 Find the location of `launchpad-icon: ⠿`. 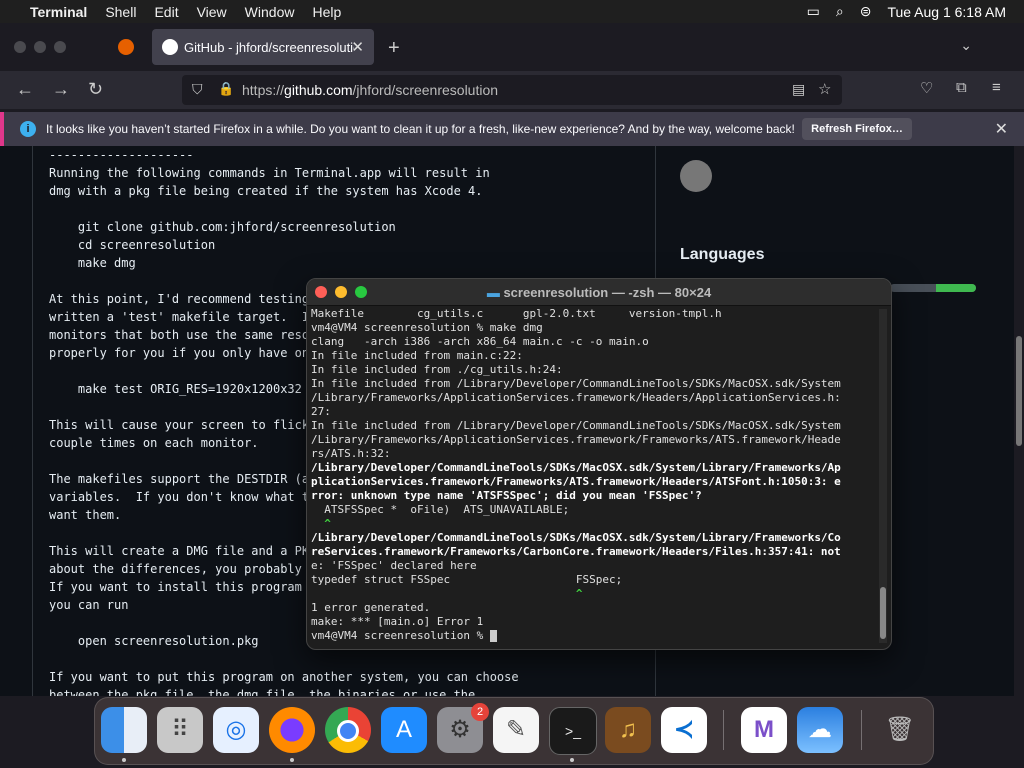

launchpad-icon: ⠿ is located at coordinates (180, 730).